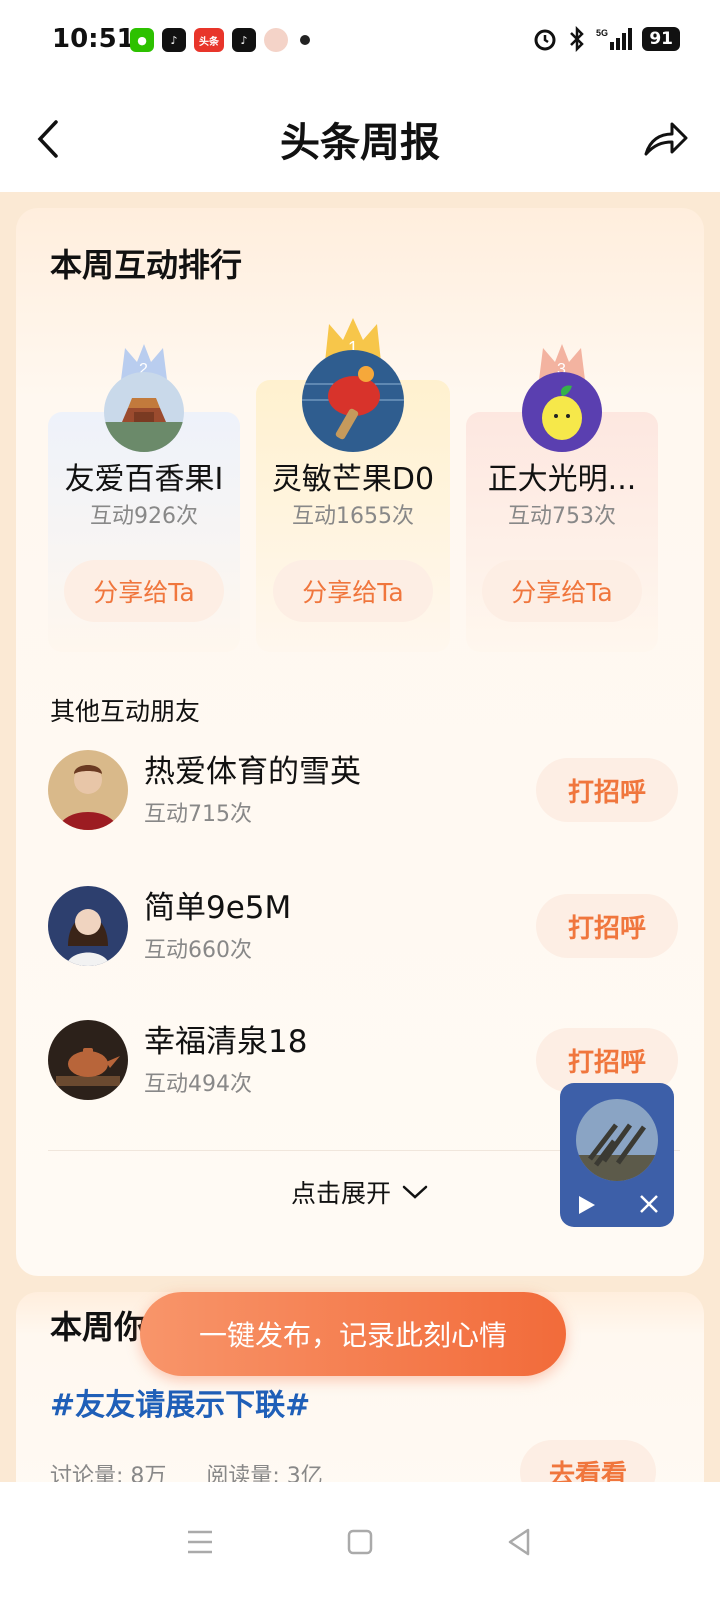  I want to click on podium-count: 互动926次, so click(144, 516).